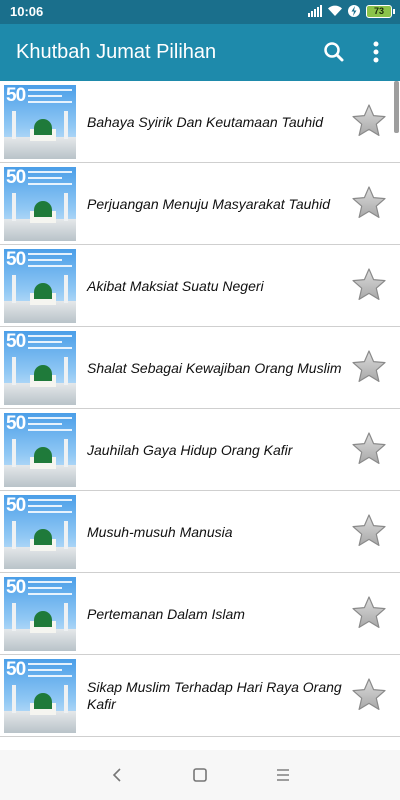  What do you see at coordinates (376, 52) in the screenshot?
I see `more-vert-icon` at bounding box center [376, 52].